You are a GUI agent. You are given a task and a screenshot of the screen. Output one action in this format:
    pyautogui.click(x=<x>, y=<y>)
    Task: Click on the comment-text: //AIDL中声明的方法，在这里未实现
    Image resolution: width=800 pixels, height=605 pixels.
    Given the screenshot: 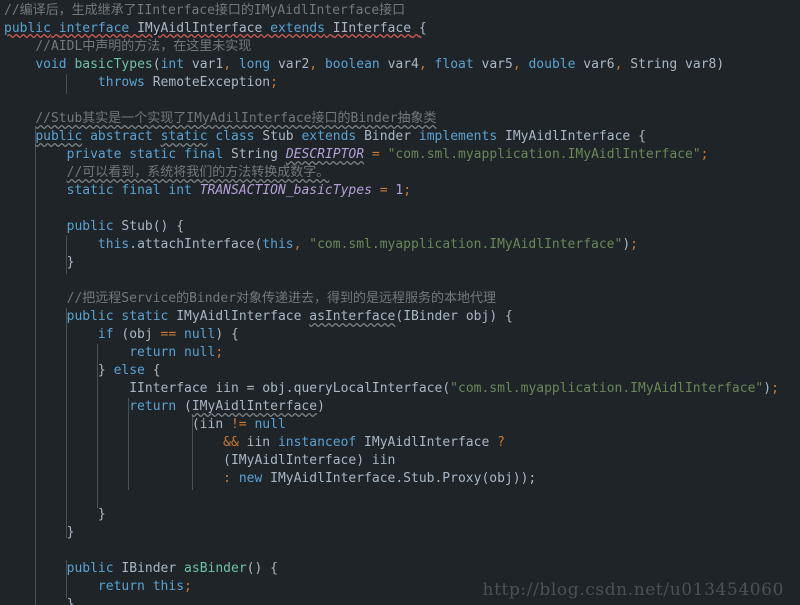 What is the action you would take?
    pyautogui.click(x=143, y=46)
    